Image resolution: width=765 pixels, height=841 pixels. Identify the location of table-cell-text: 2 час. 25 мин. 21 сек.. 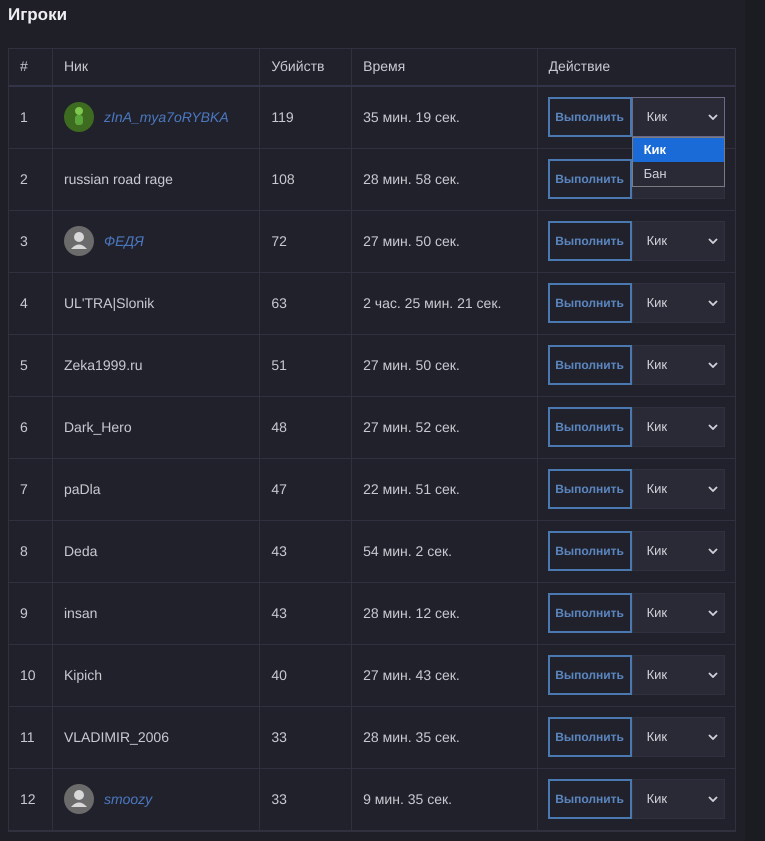
(432, 303).